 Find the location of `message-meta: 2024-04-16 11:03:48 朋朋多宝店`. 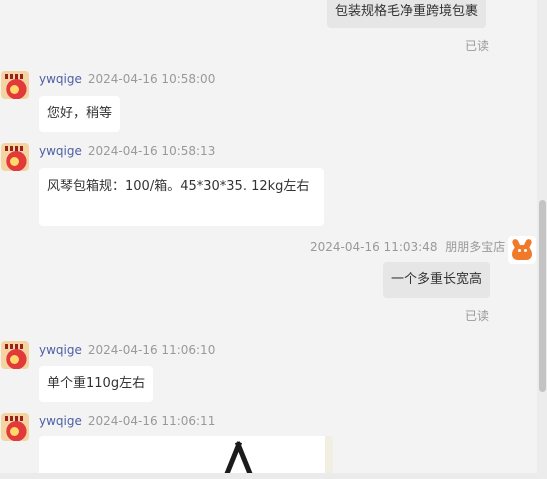

message-meta: 2024-04-16 11:03:48 朋朋多宝店 is located at coordinates (407, 246).